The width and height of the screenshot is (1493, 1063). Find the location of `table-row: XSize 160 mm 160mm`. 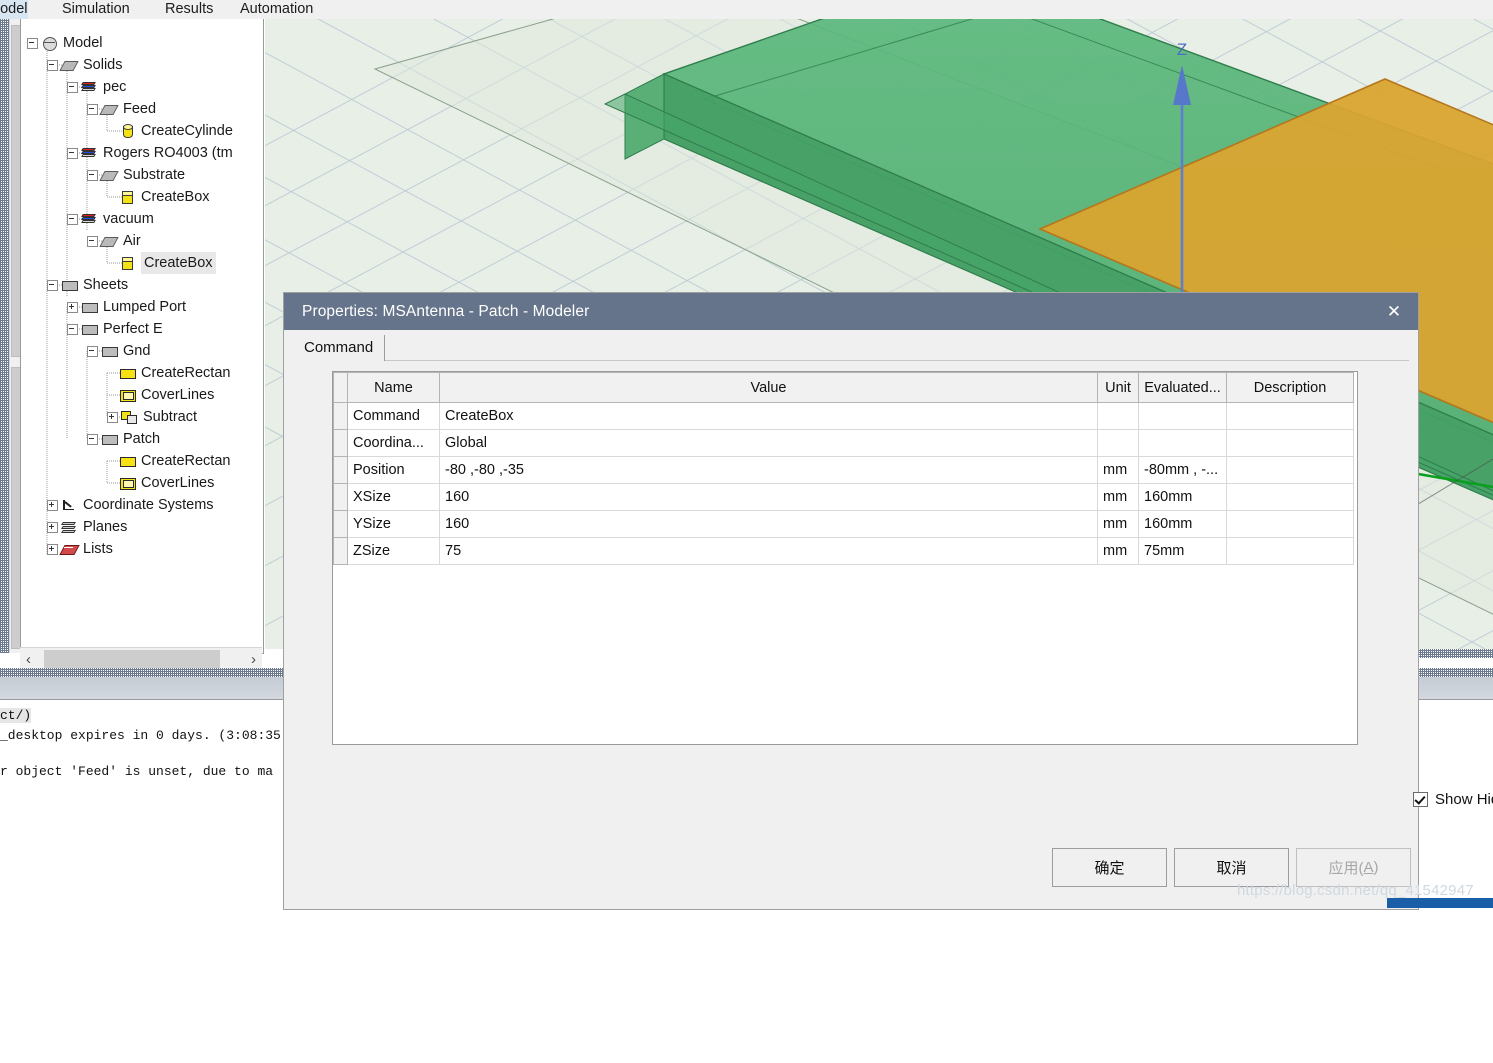

table-row: XSize 160 mm 160mm is located at coordinates (843, 497).